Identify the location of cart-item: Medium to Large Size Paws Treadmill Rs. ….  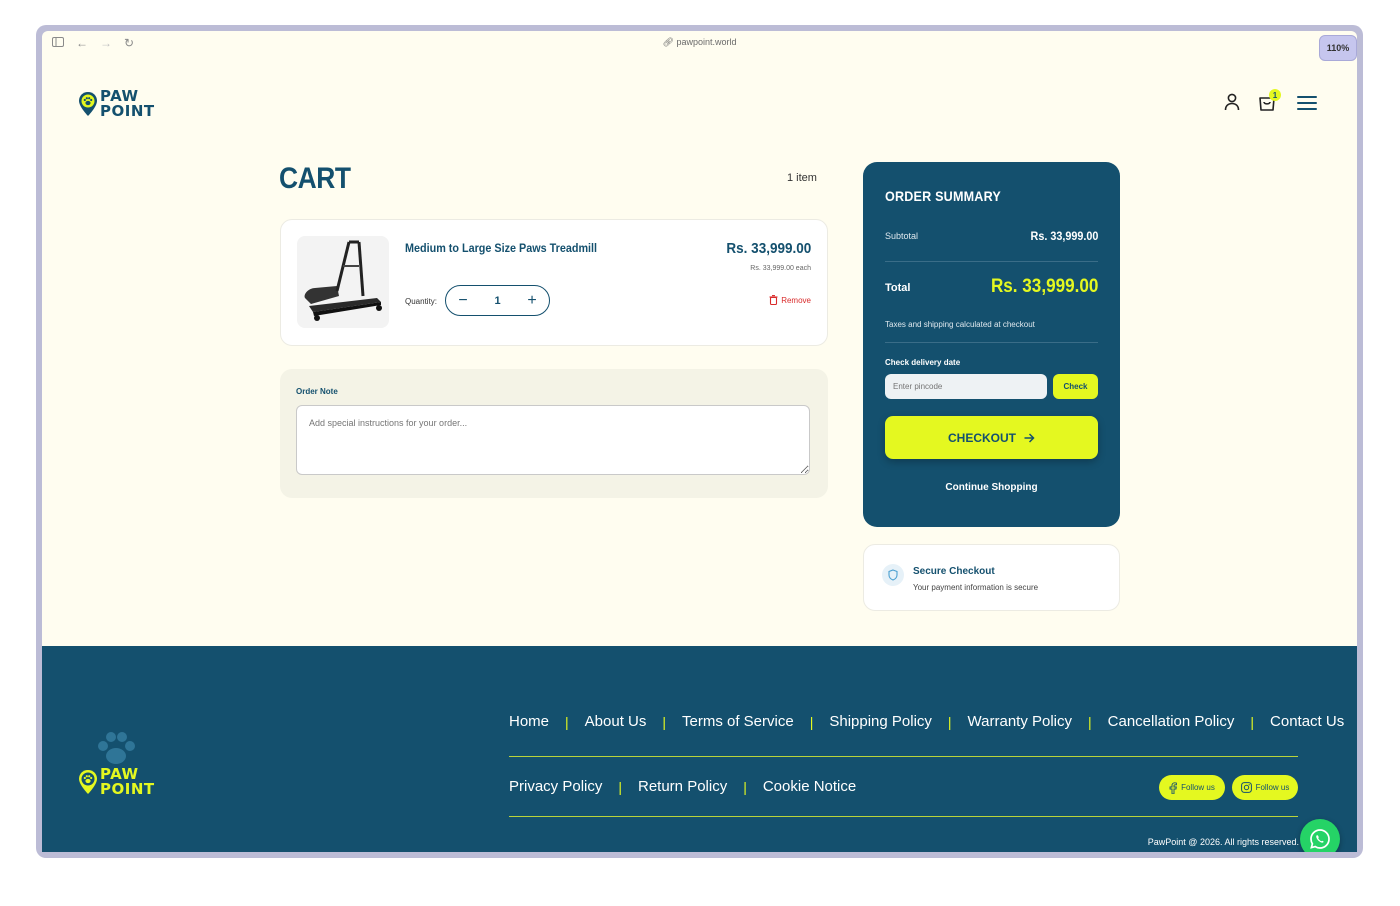
(554, 282).